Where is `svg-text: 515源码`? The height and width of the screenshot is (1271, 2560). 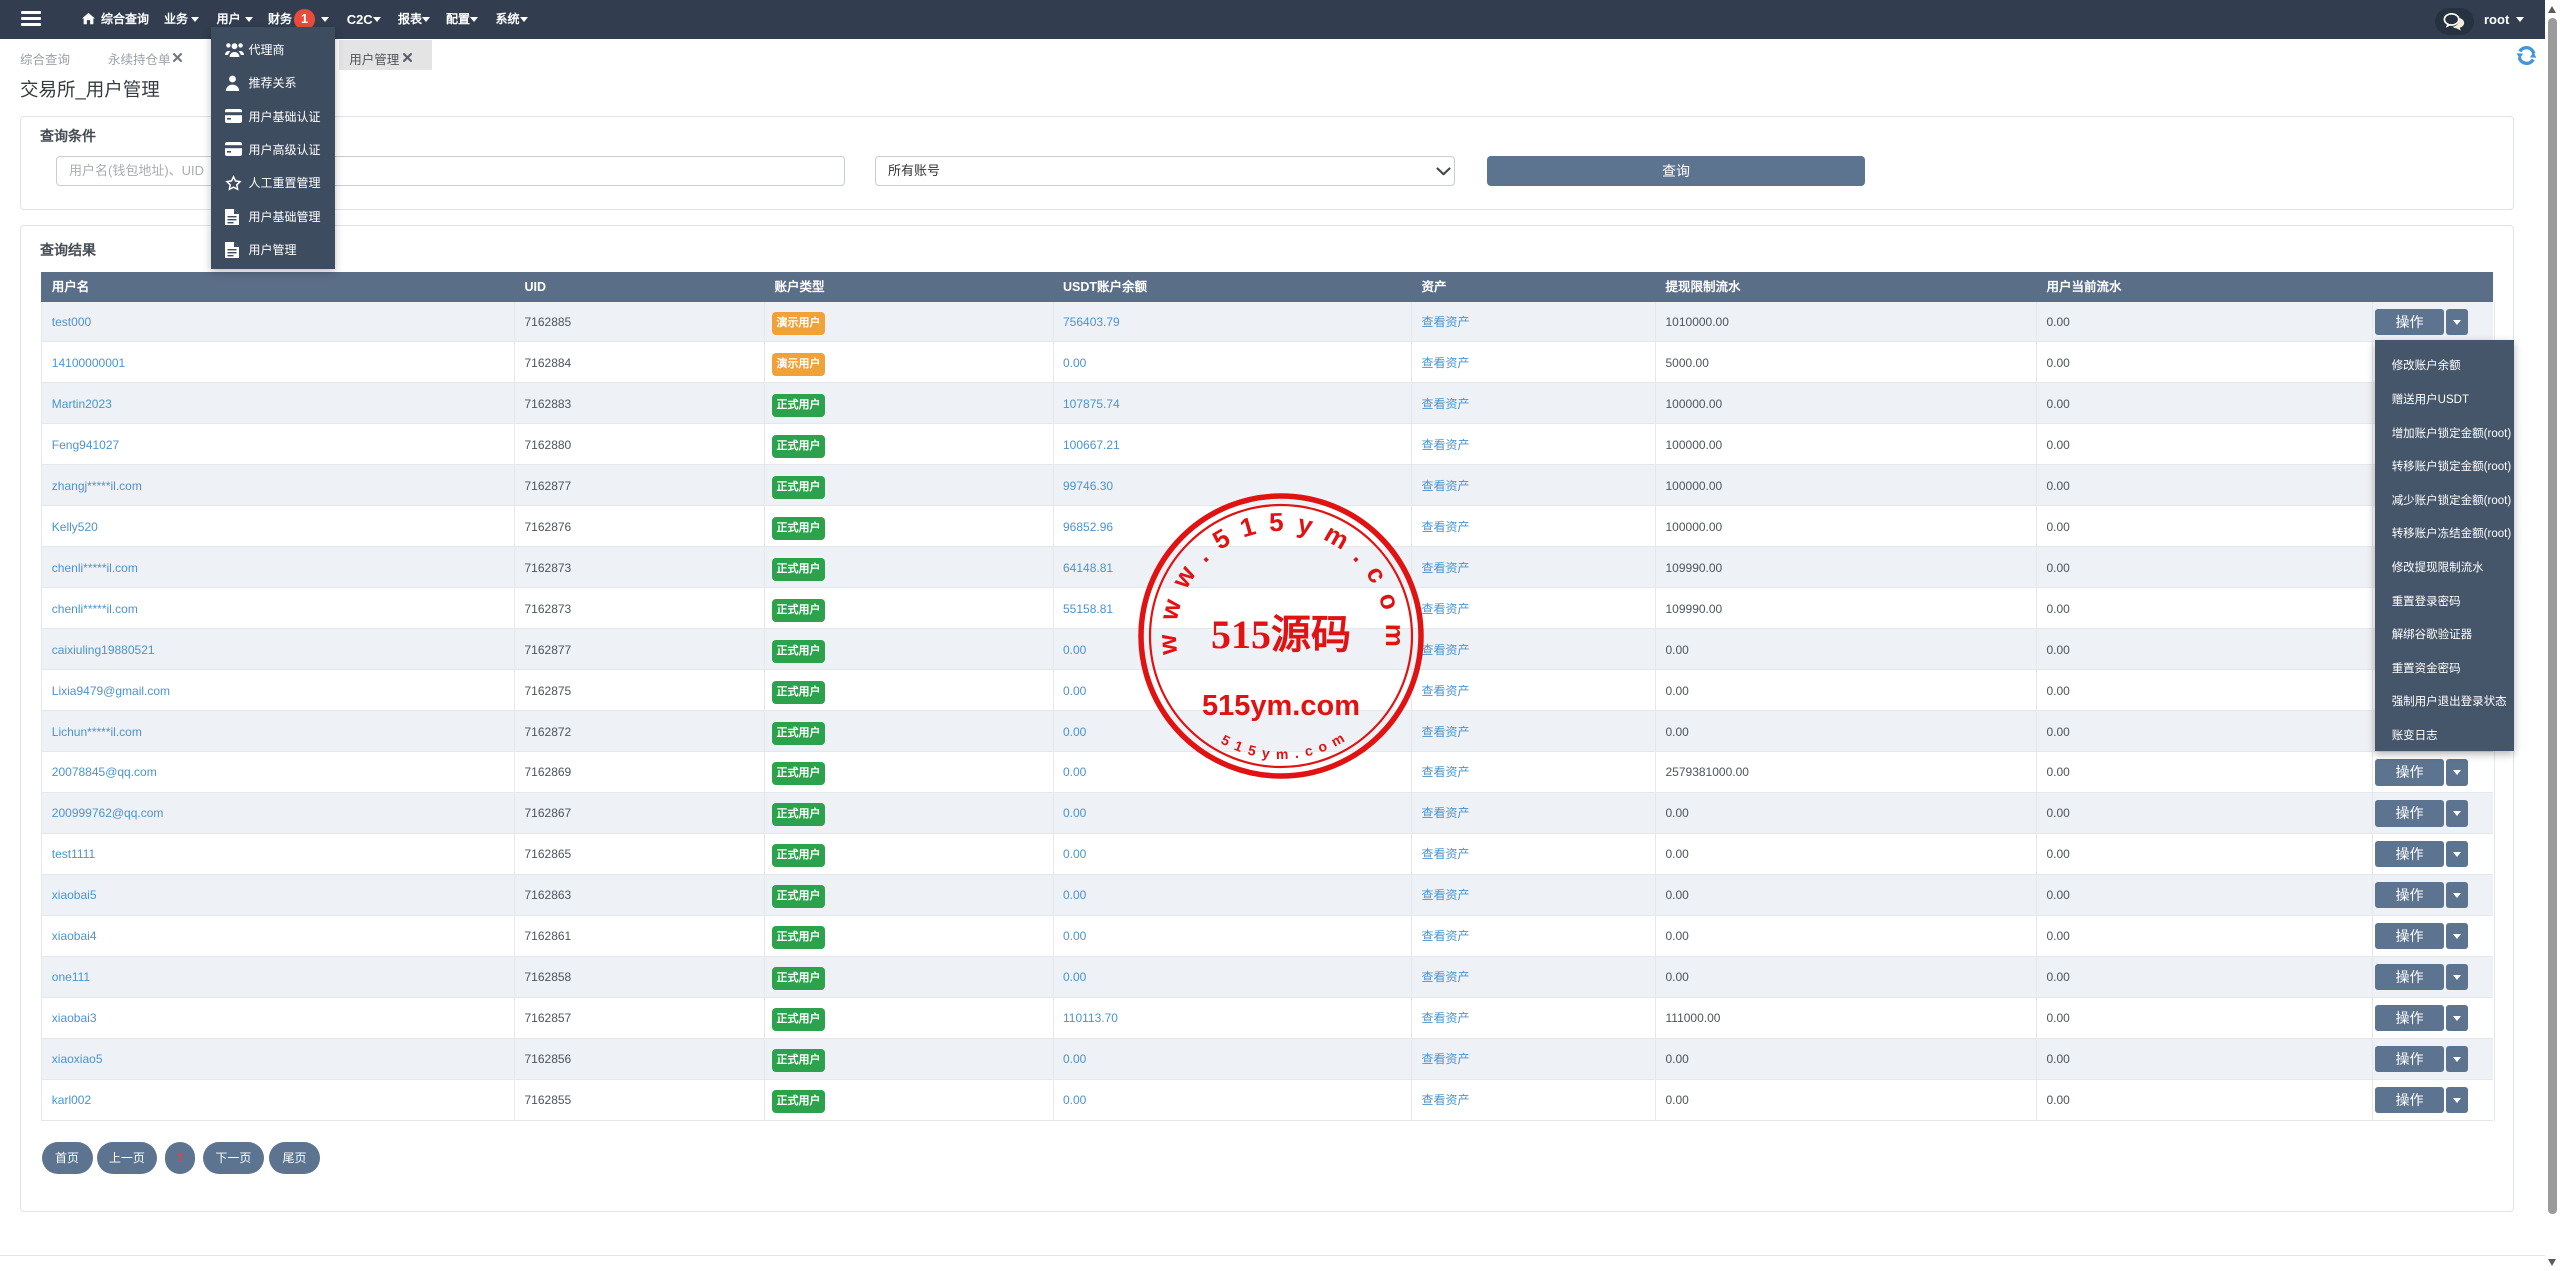
svg-text: 515源码 is located at coordinates (1281, 634).